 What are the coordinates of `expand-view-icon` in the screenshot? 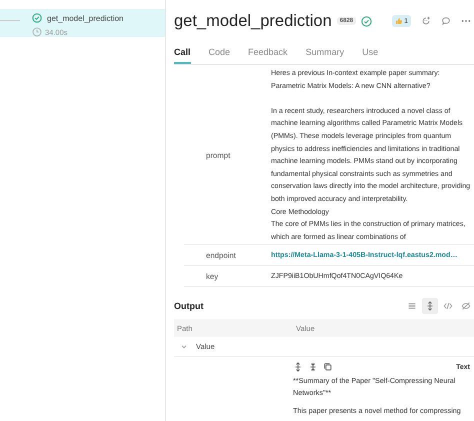 It's located at (430, 306).